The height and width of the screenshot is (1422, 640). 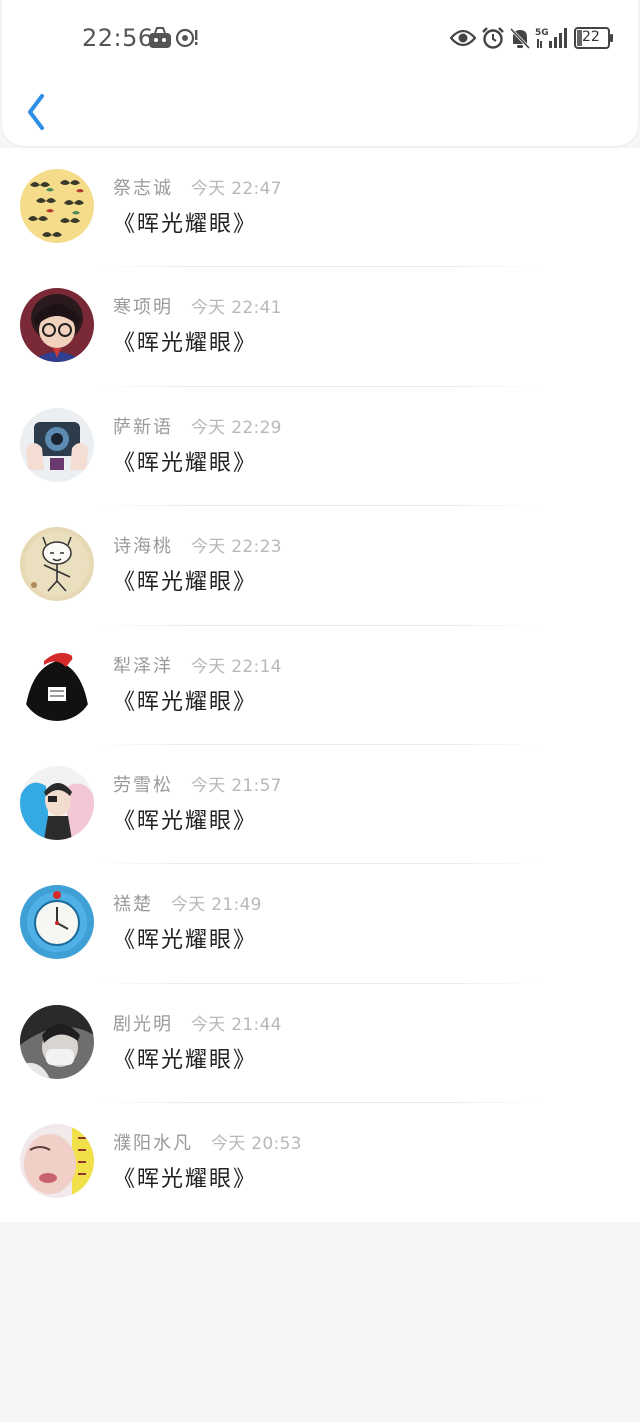 What do you see at coordinates (236, 427) in the screenshot?
I see `message-time: 今天 22:29` at bounding box center [236, 427].